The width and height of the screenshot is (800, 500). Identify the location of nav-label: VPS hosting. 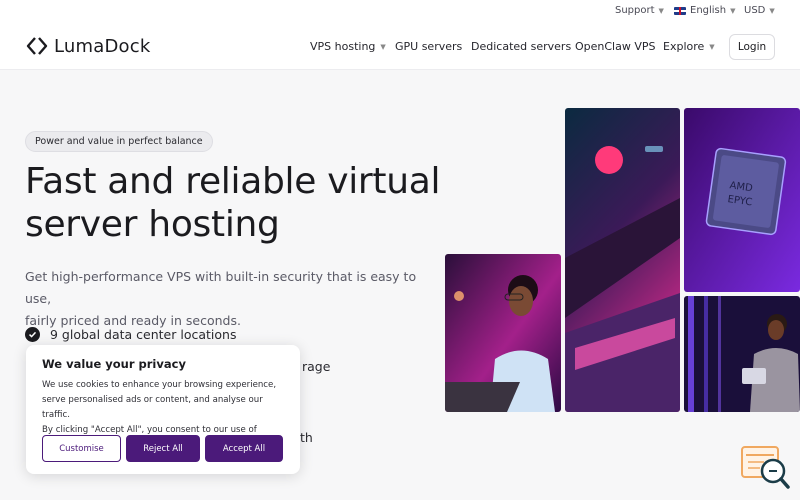
(343, 46).